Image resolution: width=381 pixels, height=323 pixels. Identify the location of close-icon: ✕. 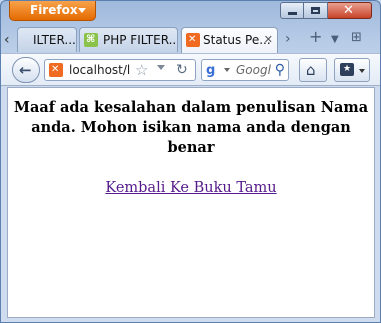
(348, 10).